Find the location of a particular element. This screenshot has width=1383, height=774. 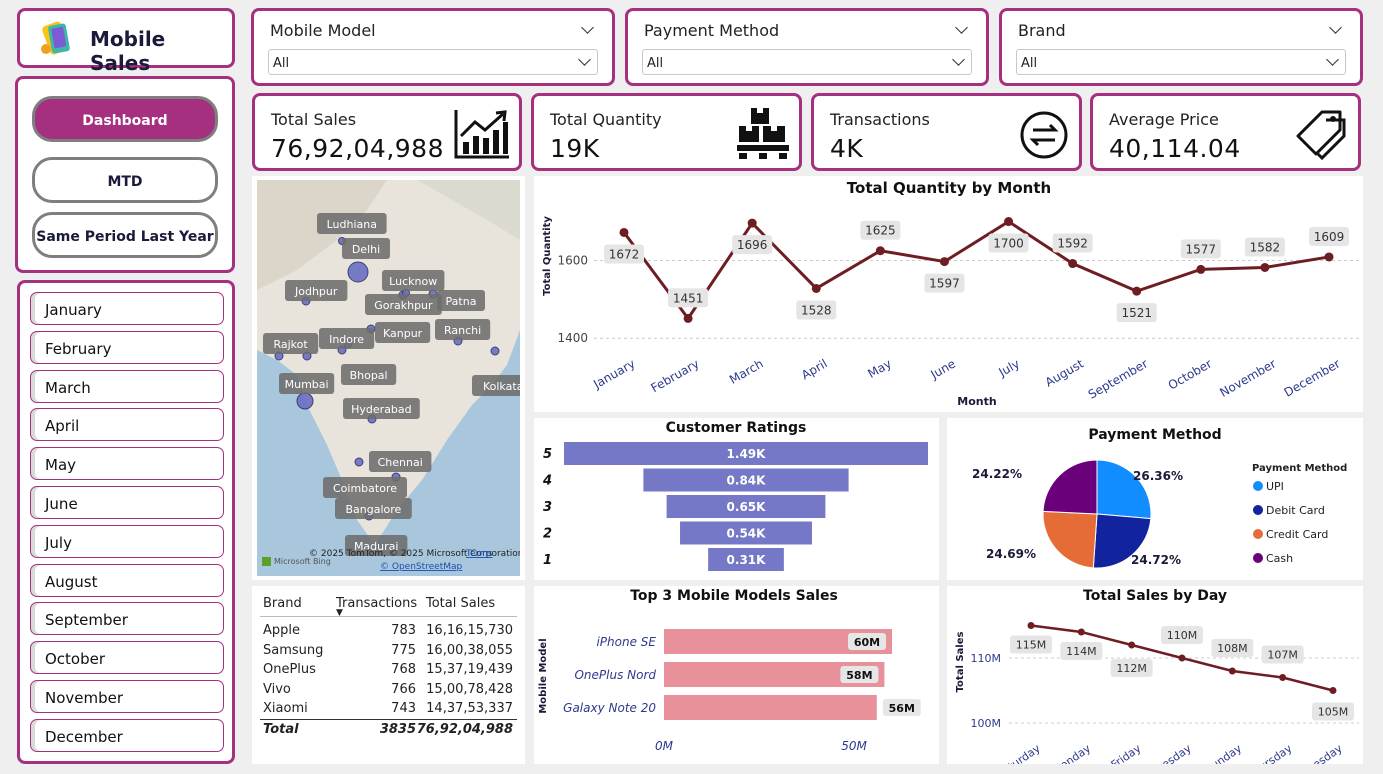

table-header-total-sales: Total Sales is located at coordinates (460, 603).